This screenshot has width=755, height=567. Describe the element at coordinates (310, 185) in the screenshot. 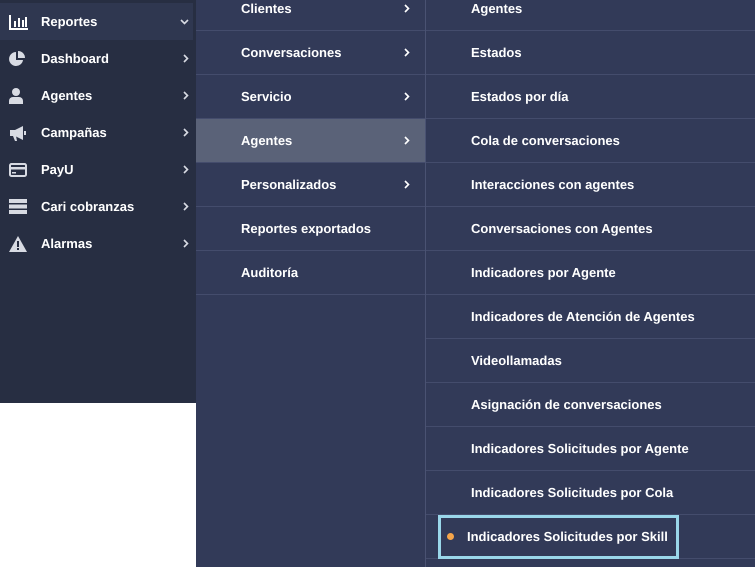

I see `submenu-item: Personalizados` at that location.